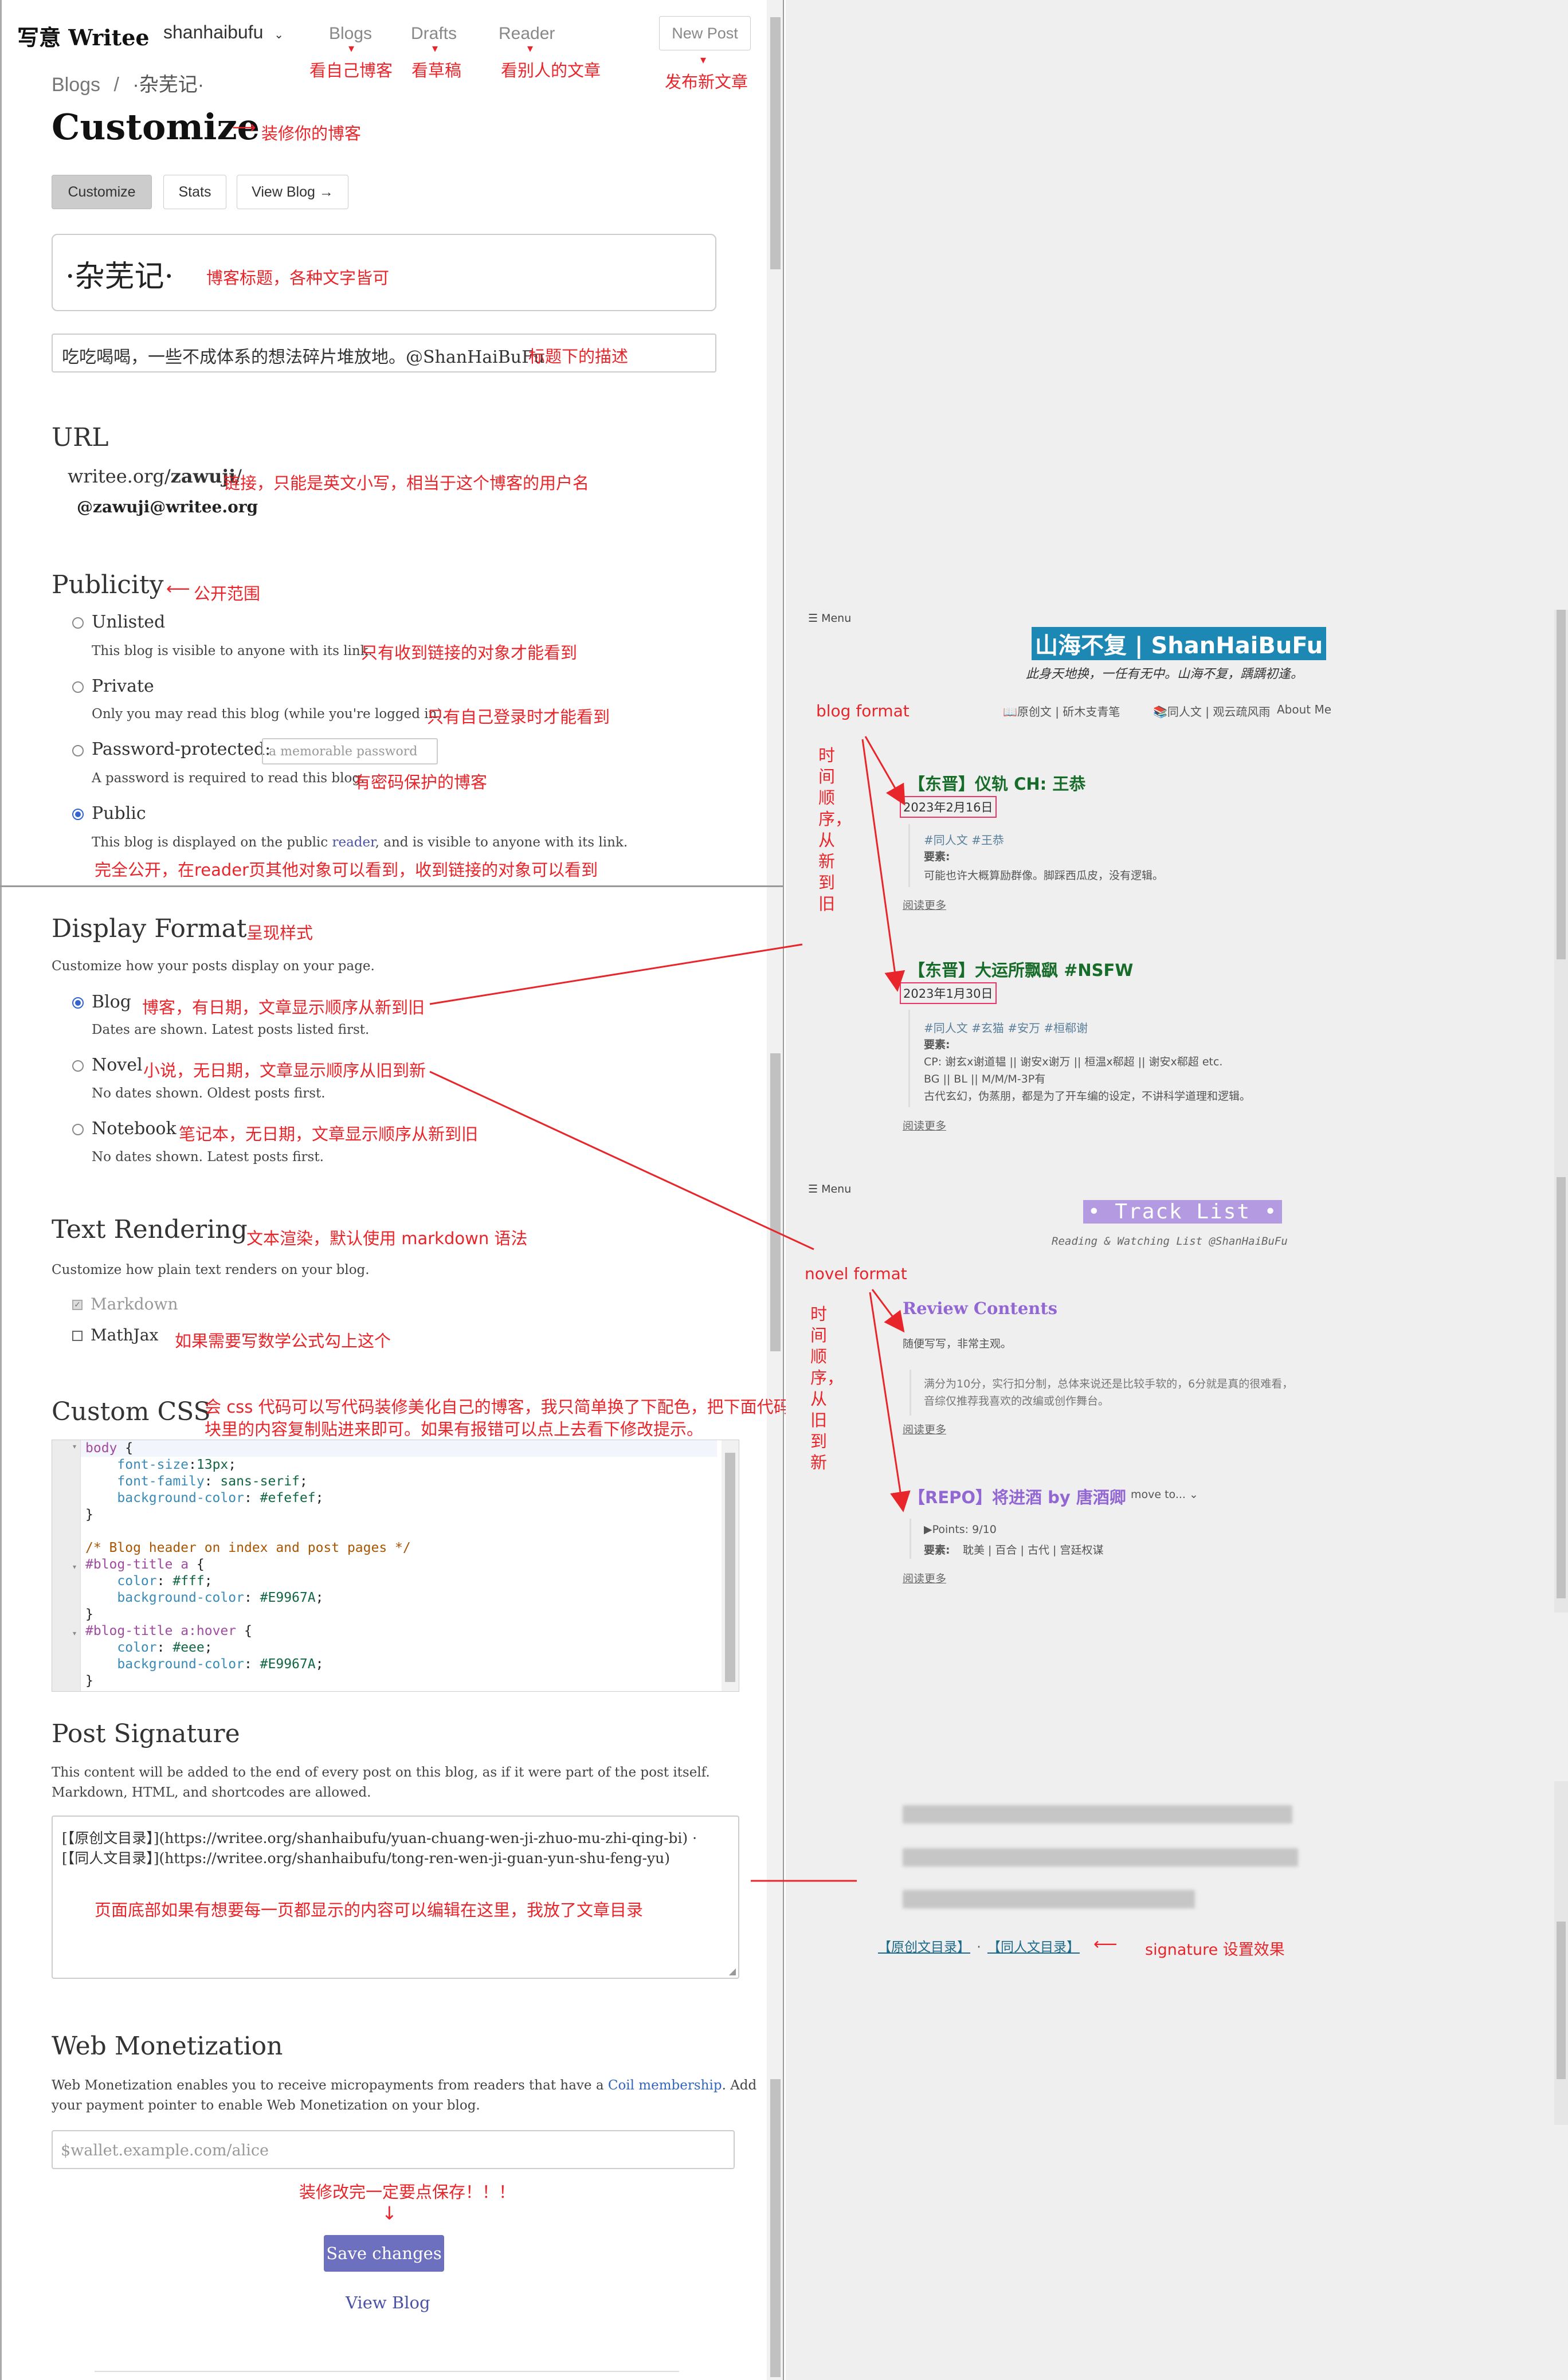 The height and width of the screenshot is (2380, 1568). I want to click on connector-blog, so click(616, 974).